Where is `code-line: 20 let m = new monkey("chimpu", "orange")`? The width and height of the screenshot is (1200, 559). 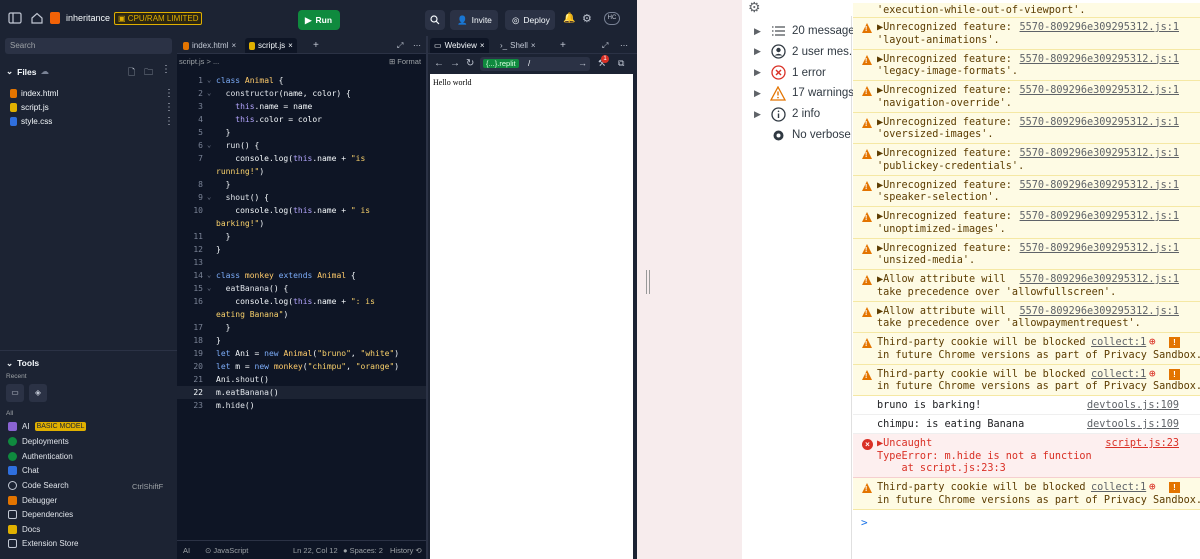 code-line: 20 let m = new monkey("chimpu", "orange") is located at coordinates (301, 366).